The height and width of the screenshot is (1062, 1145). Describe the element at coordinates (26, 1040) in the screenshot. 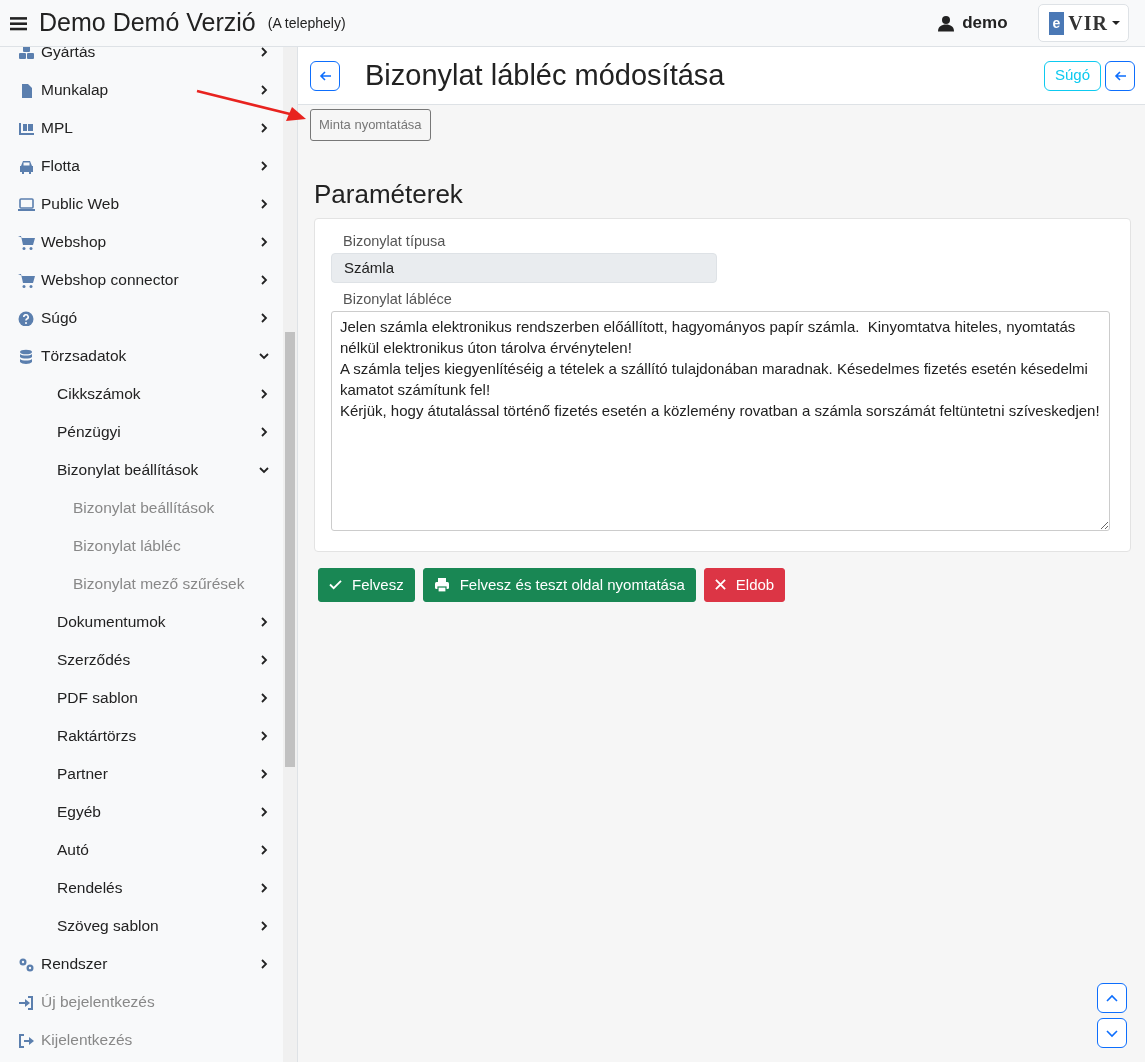

I see `sign-out-icon` at that location.